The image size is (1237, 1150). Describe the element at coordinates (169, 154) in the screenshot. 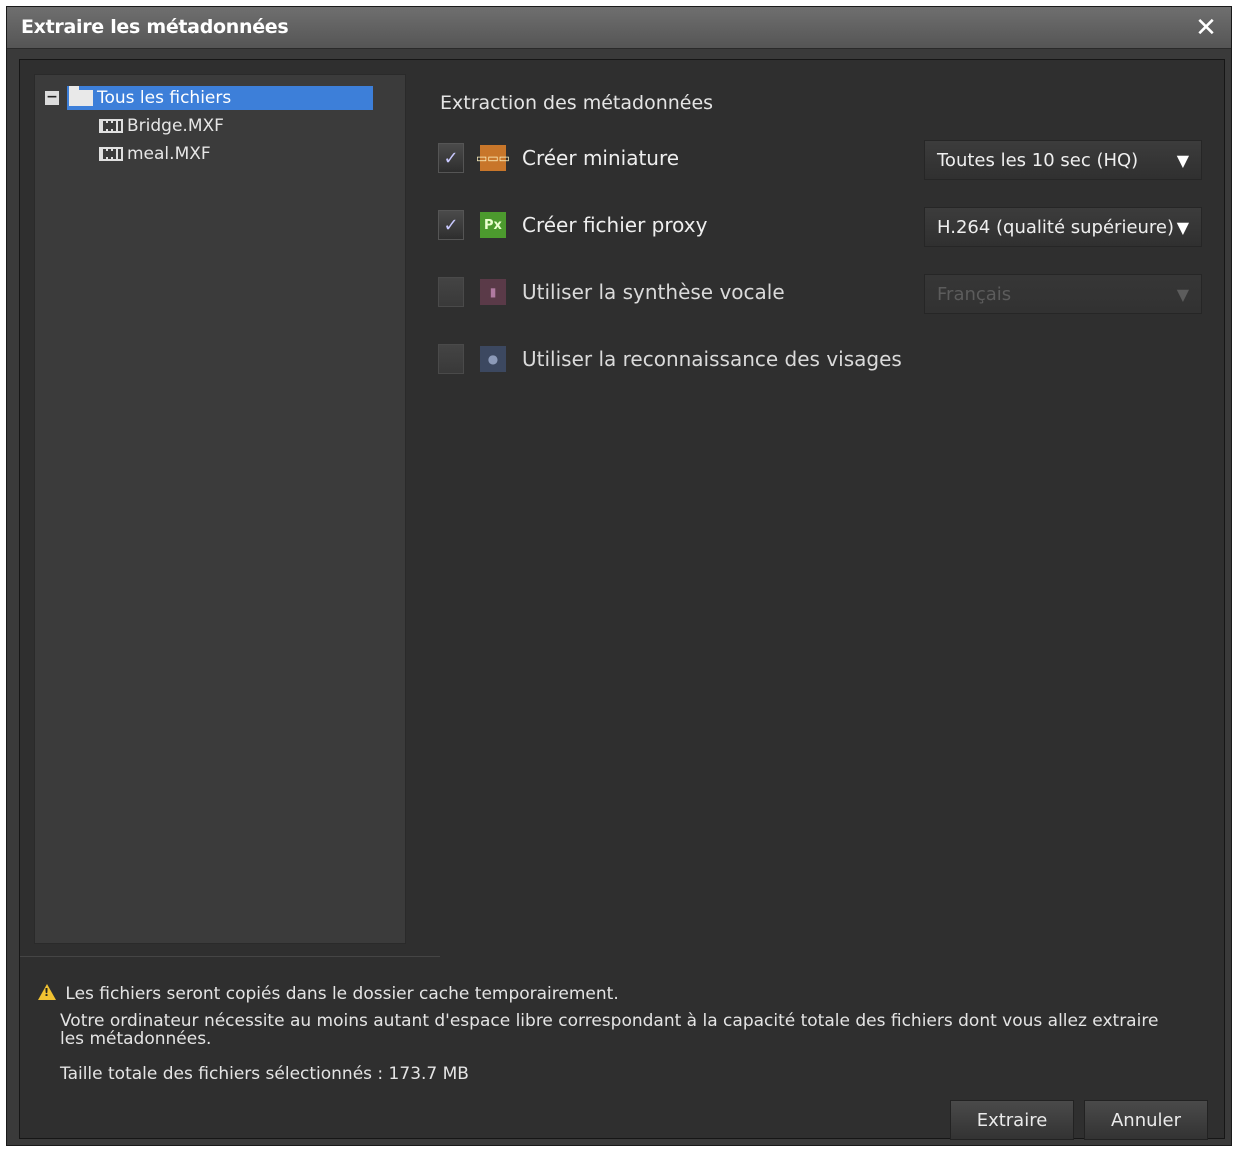

I see `tree-item-label: meal.MXF` at that location.